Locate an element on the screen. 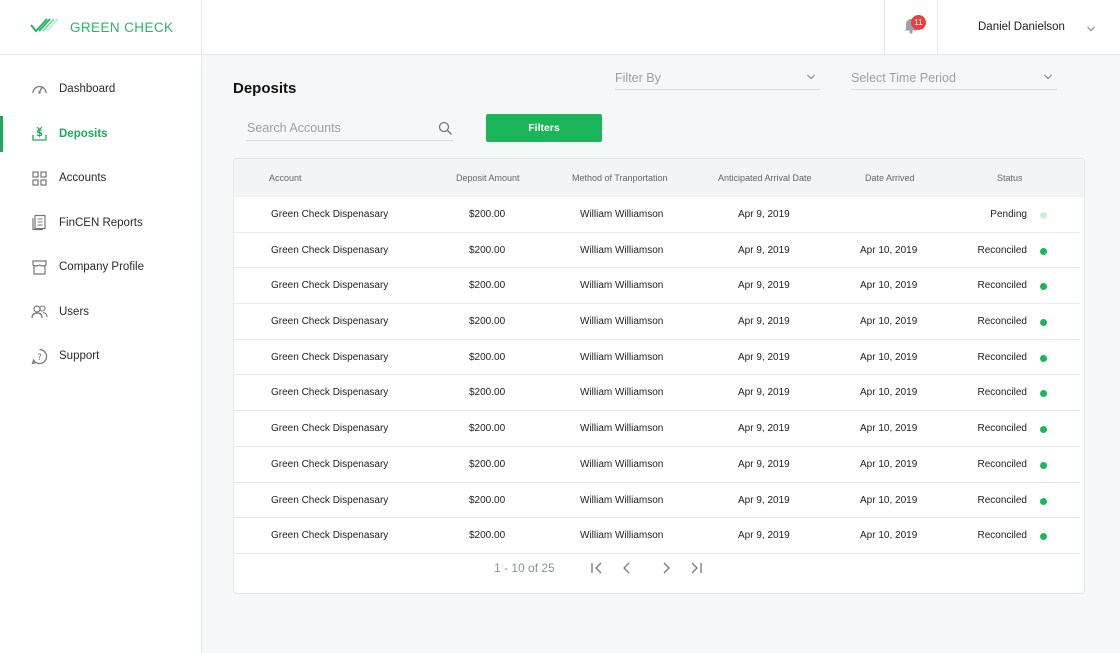 The height and width of the screenshot is (653, 1120). column-header-status: Status is located at coordinates (1010, 178).